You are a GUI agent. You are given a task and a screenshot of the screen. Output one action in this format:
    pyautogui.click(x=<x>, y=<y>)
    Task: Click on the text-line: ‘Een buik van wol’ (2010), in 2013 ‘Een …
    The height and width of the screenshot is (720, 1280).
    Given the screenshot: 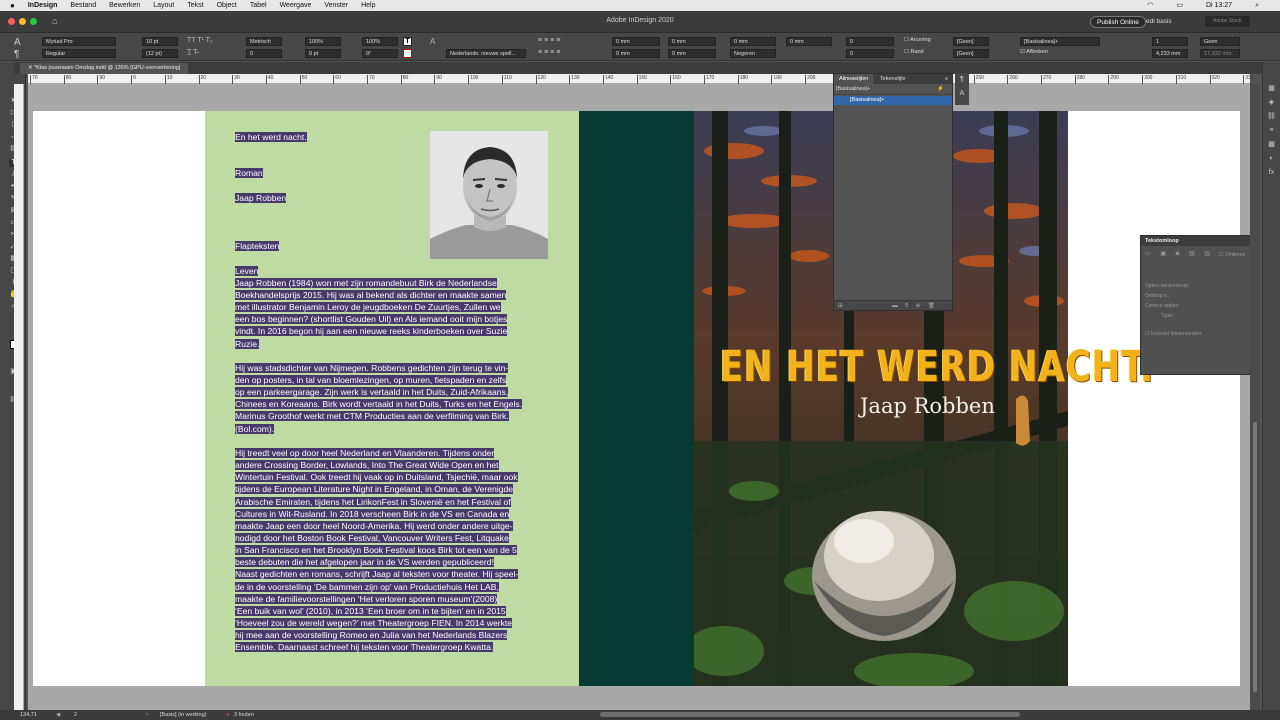 What is the action you would take?
    pyautogui.click(x=392, y=611)
    